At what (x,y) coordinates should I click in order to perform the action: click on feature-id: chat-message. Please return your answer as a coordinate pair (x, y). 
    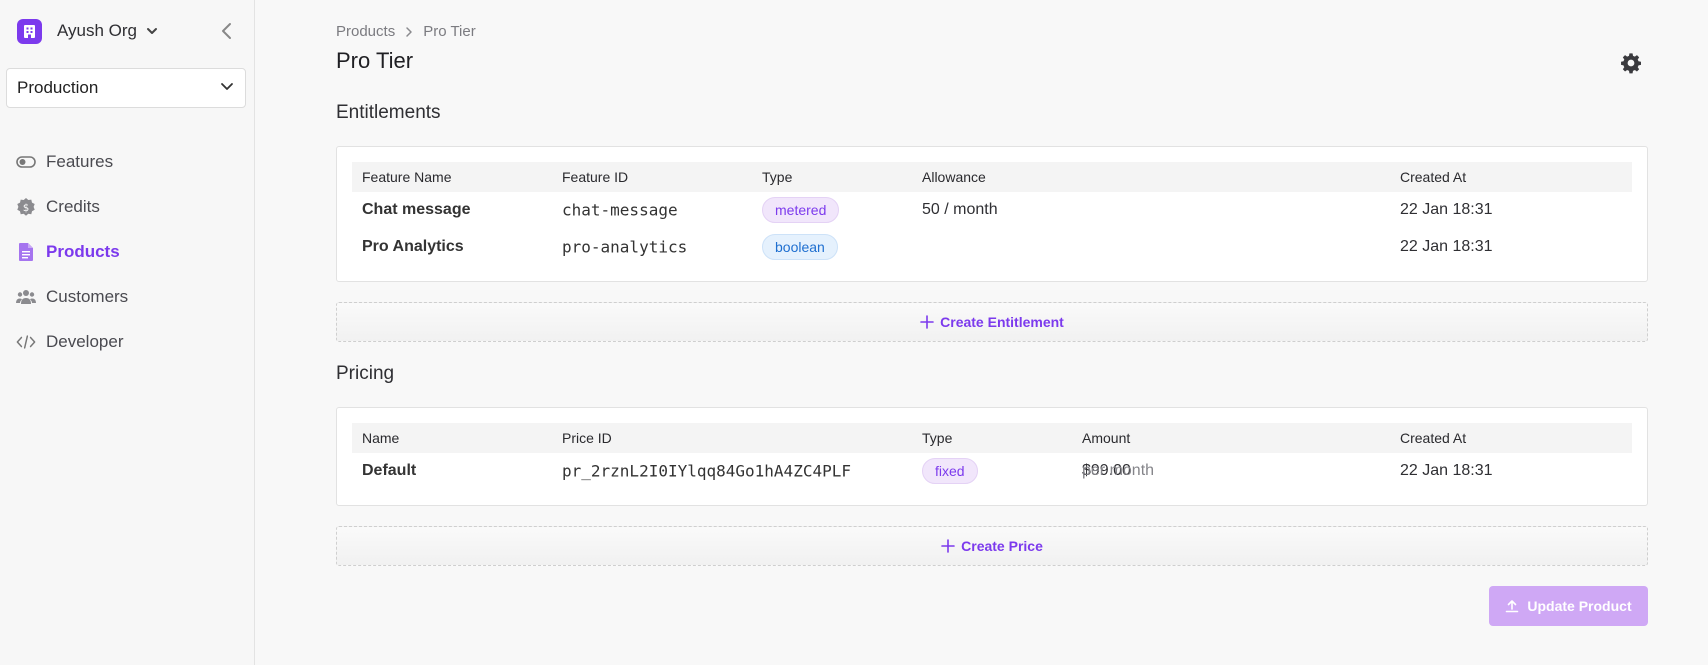
    Looking at the image, I should click on (620, 210).